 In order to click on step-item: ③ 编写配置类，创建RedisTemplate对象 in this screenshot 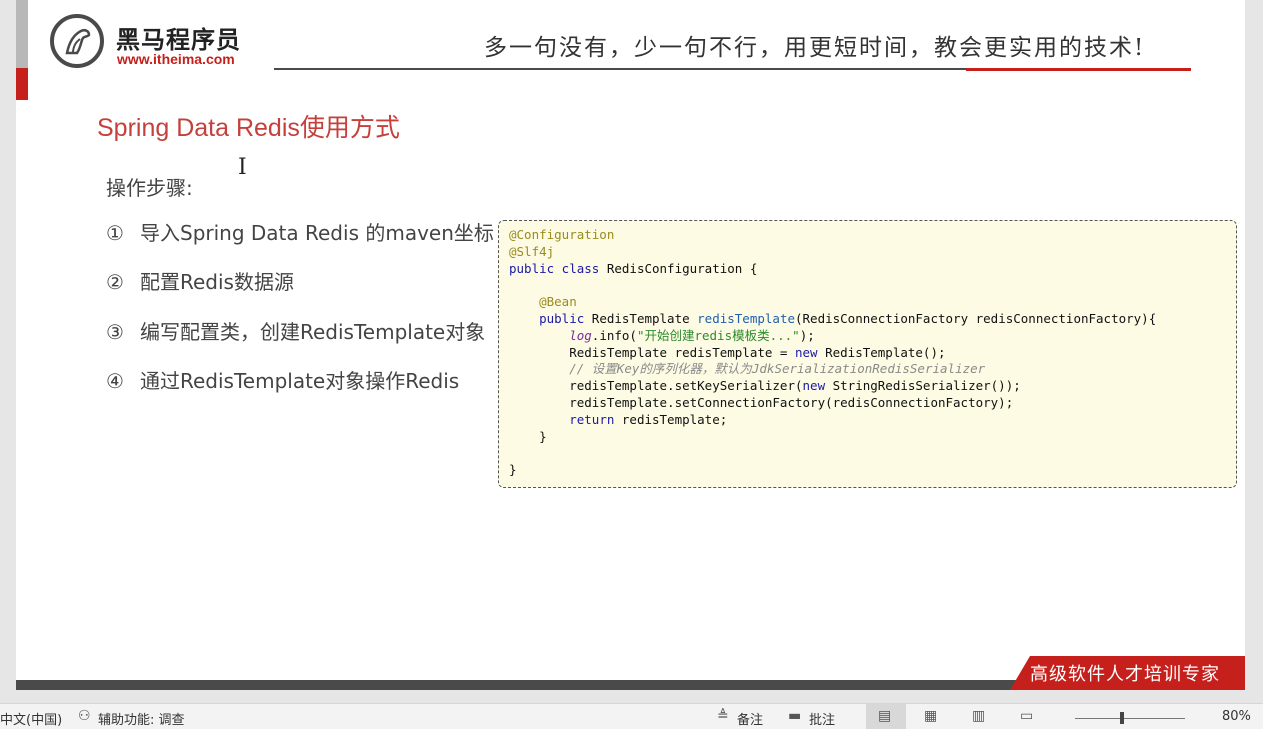, I will do `click(295, 330)`.